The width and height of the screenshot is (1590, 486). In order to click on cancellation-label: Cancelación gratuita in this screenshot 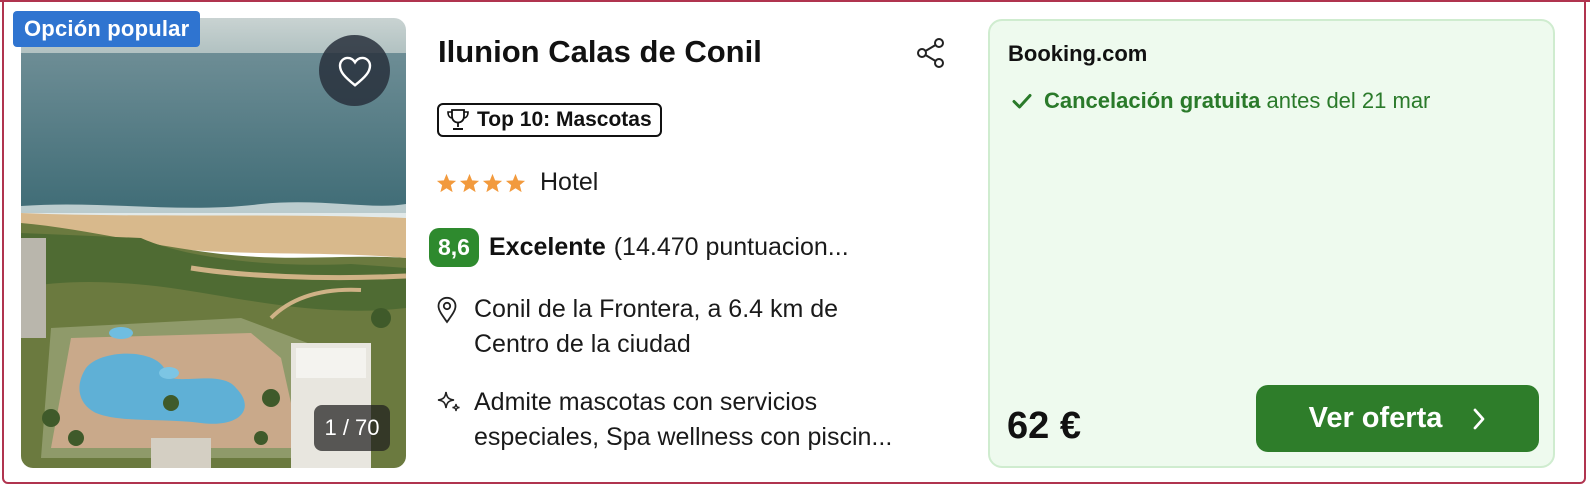, I will do `click(1152, 100)`.